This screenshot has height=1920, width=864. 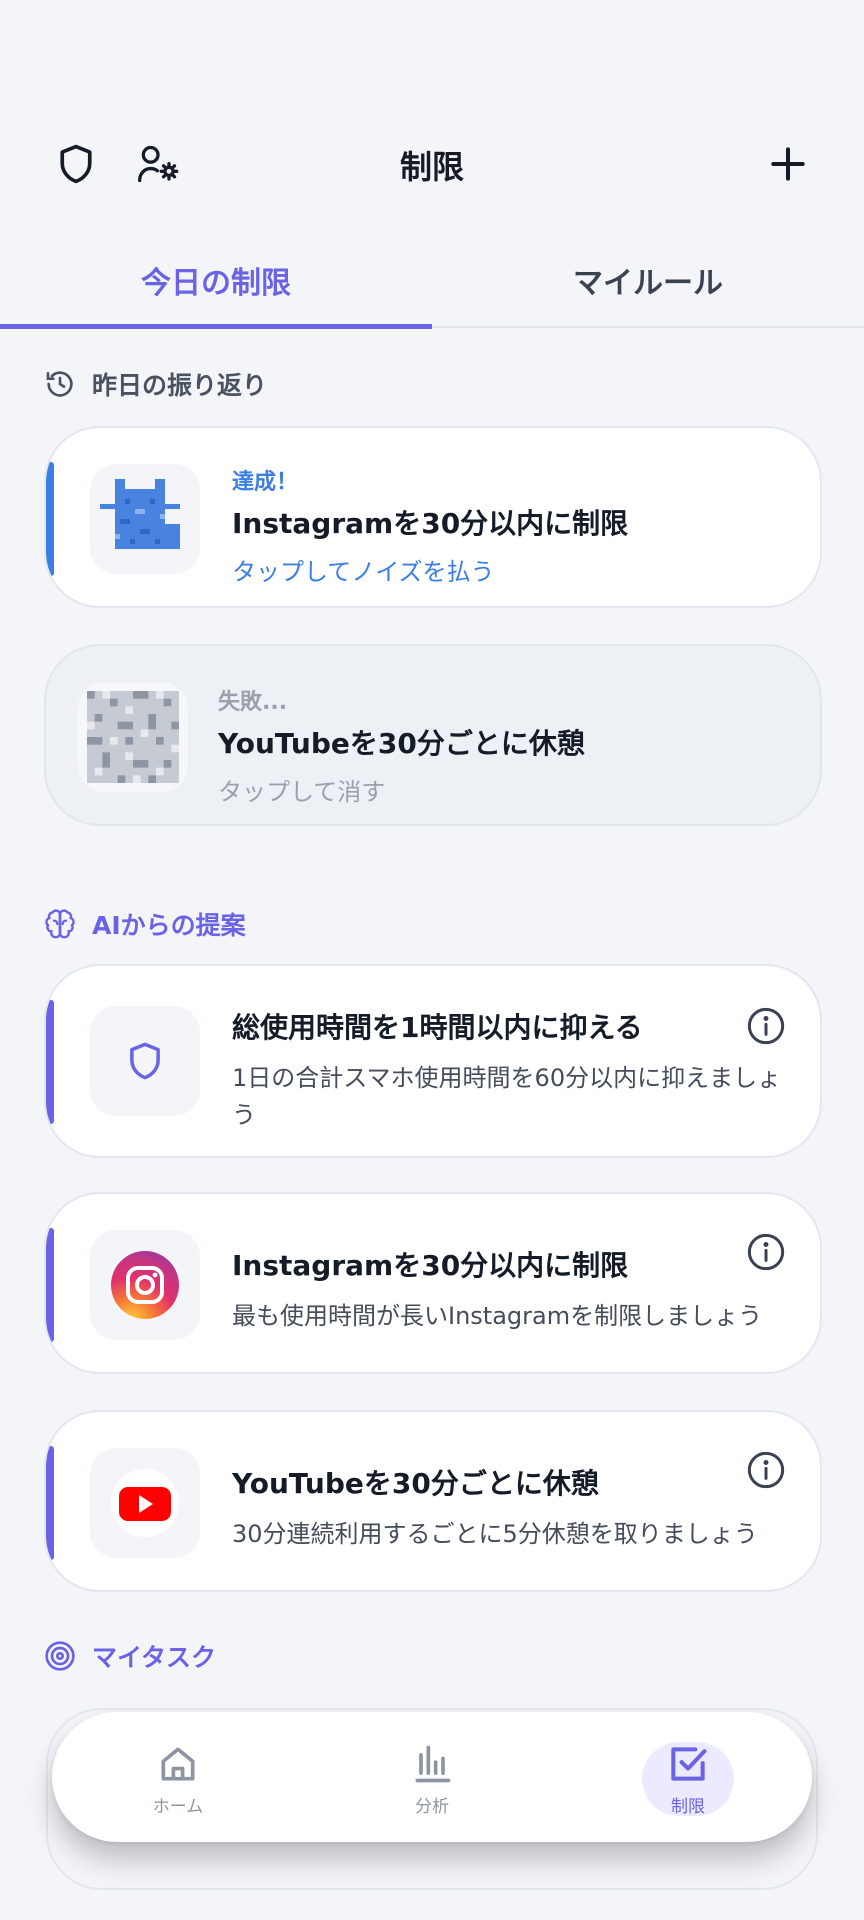 I want to click on suggestion-title: Instagramを30分以内に制限, so click(x=430, y=1265).